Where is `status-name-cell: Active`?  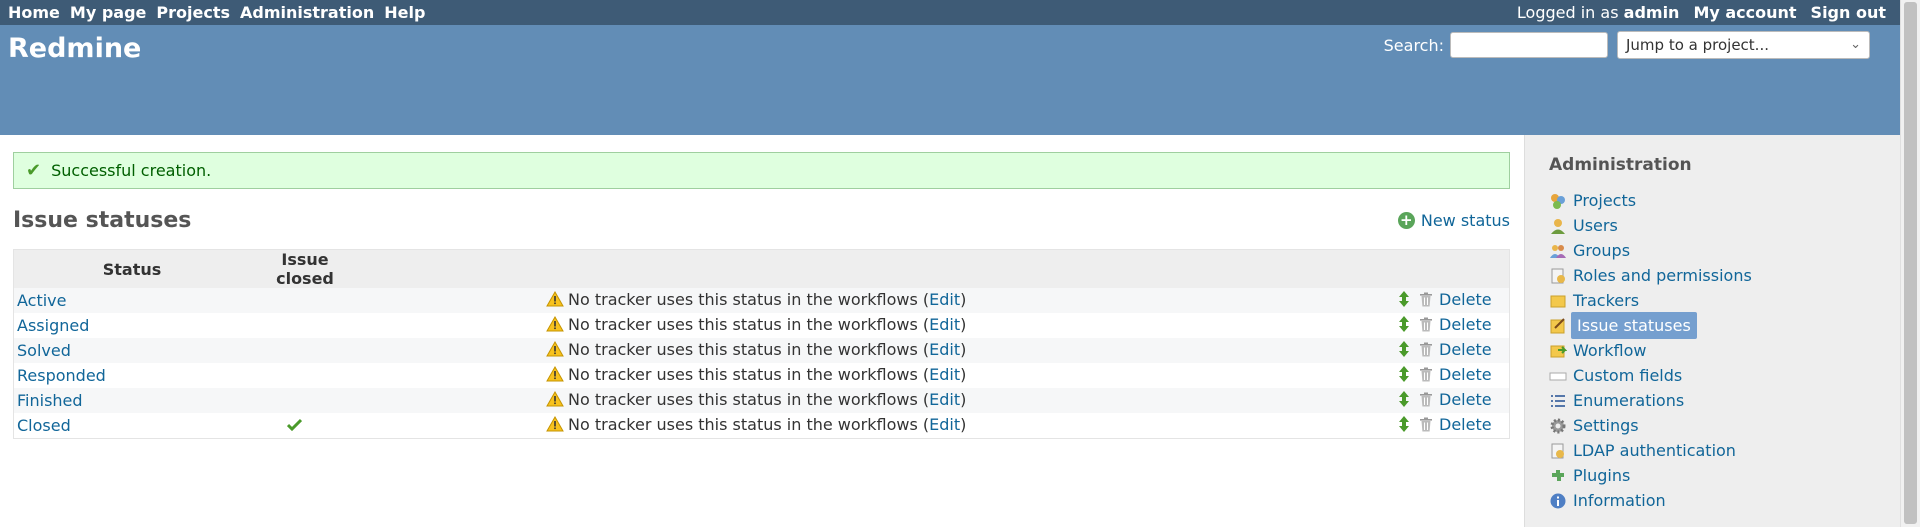
status-name-cell: Active is located at coordinates (131, 300).